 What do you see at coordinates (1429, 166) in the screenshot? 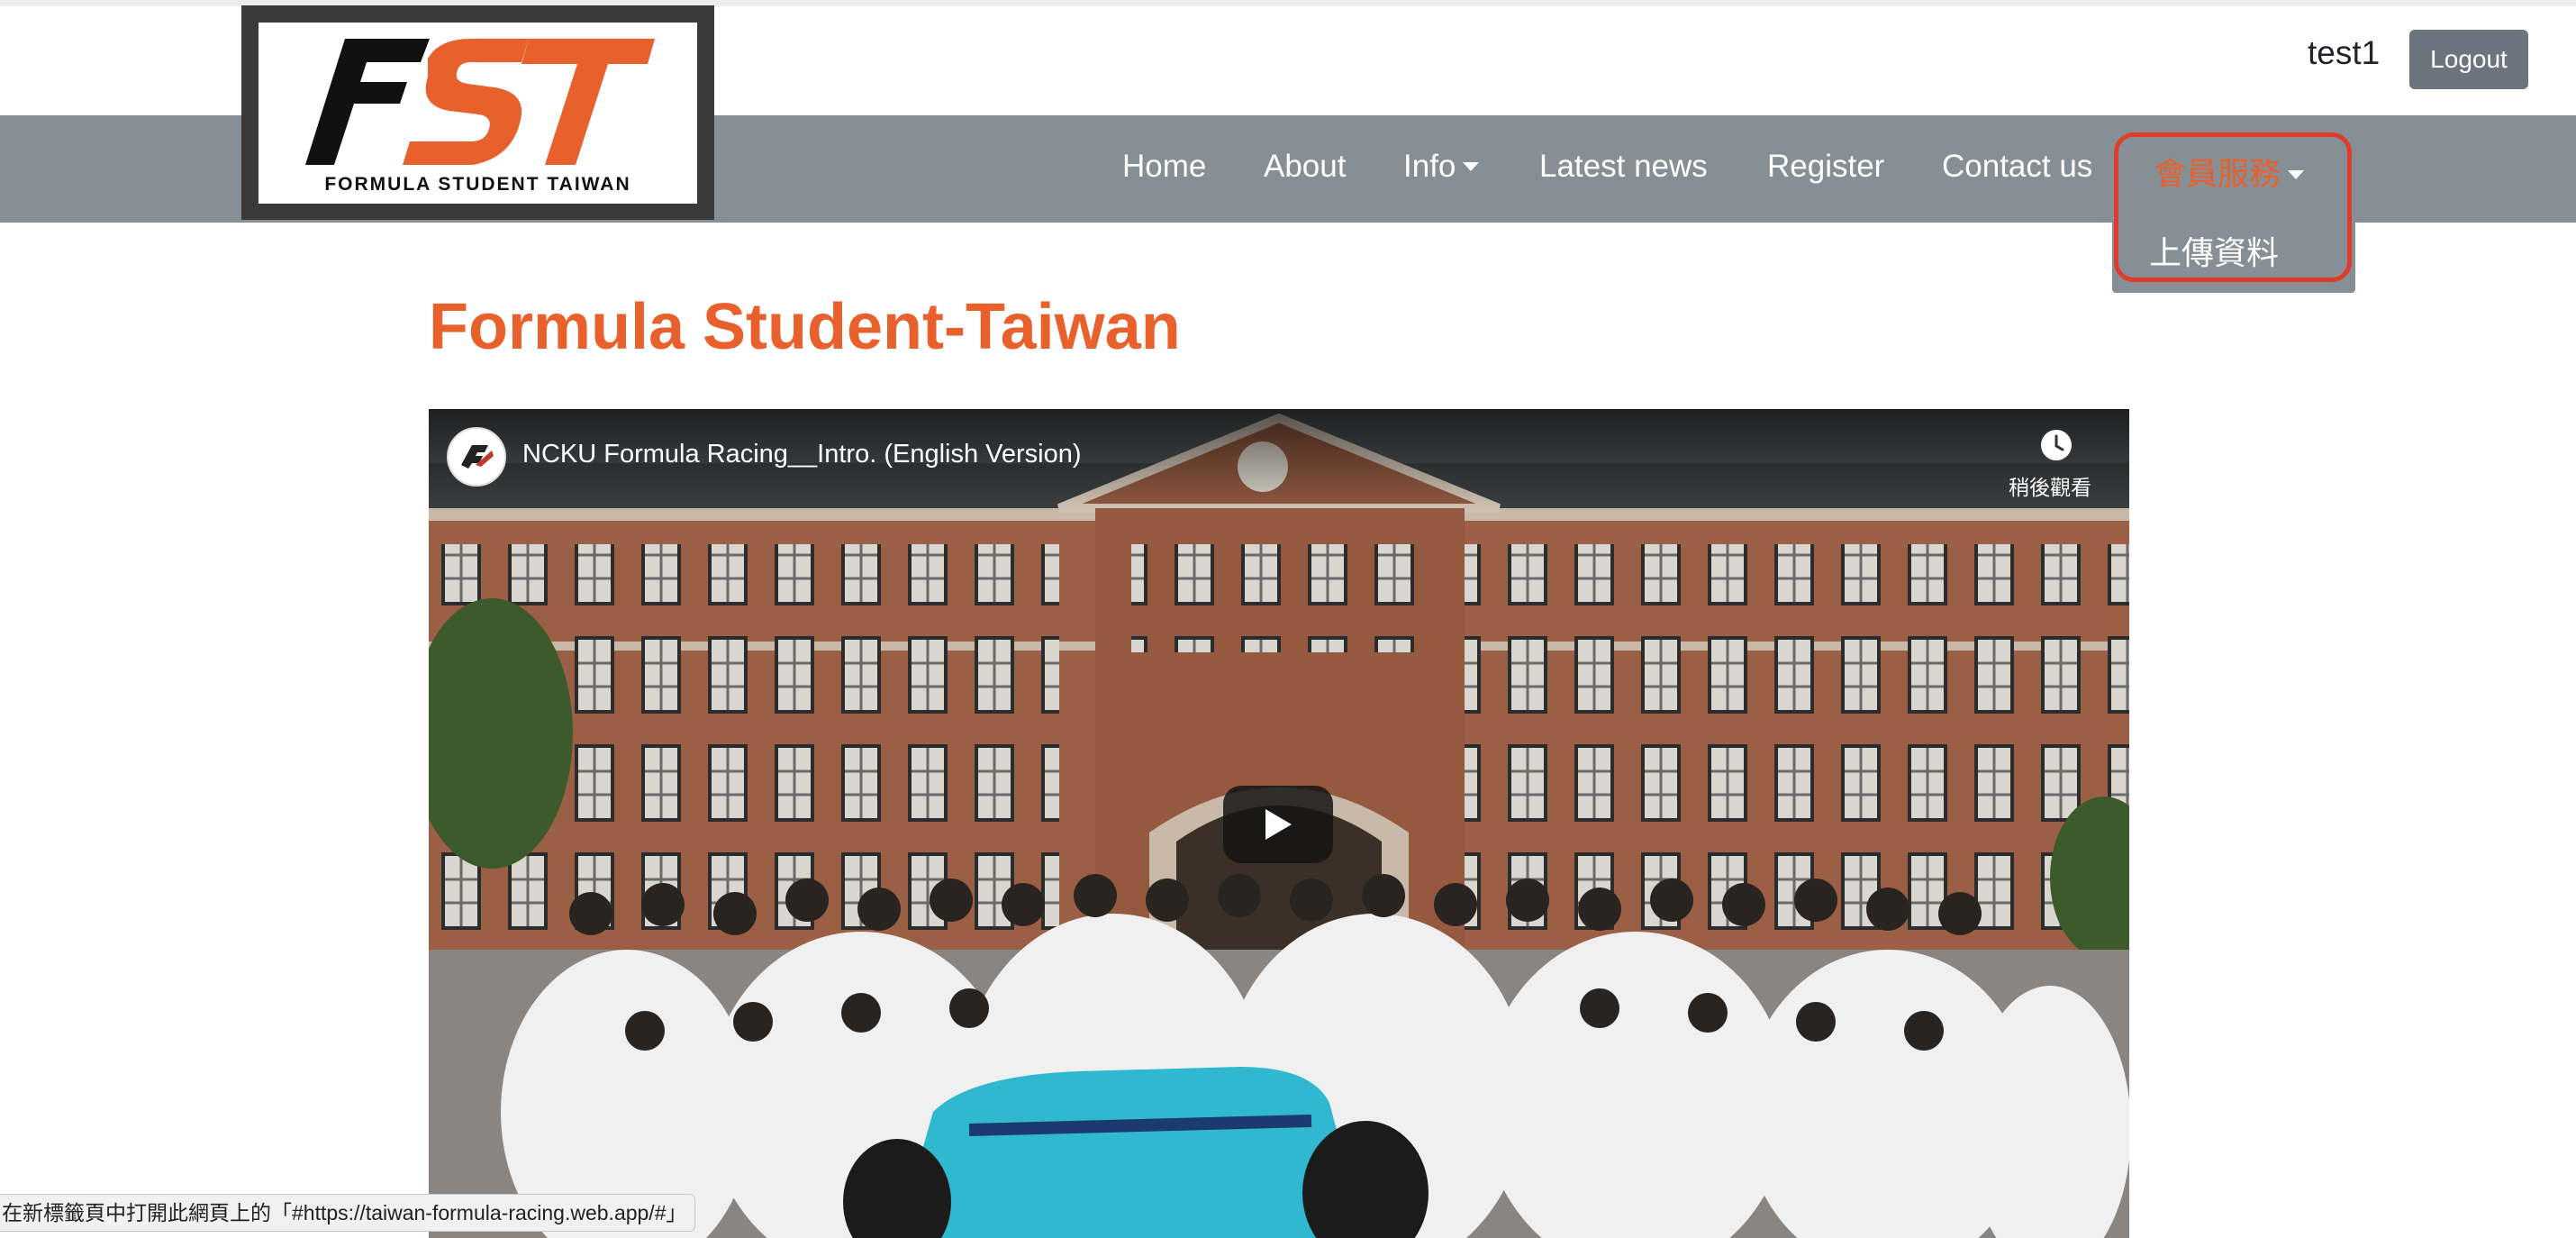
I see `nav-info-label: Info` at bounding box center [1429, 166].